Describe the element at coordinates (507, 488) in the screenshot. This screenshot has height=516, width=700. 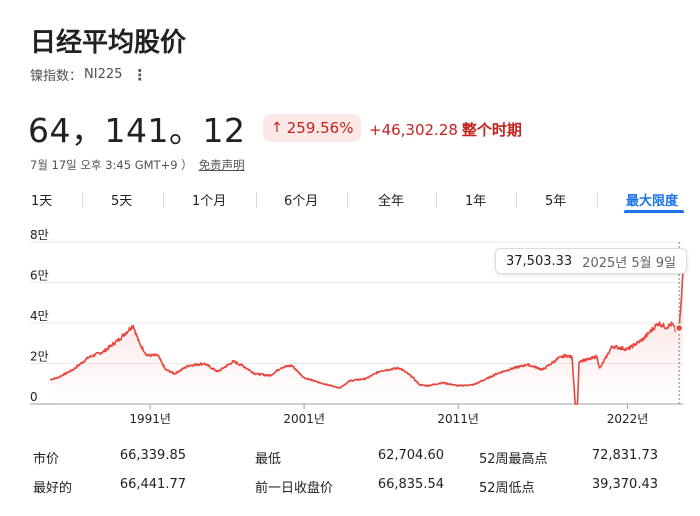
I see `stat-label-52w-low: 52周低点` at that location.